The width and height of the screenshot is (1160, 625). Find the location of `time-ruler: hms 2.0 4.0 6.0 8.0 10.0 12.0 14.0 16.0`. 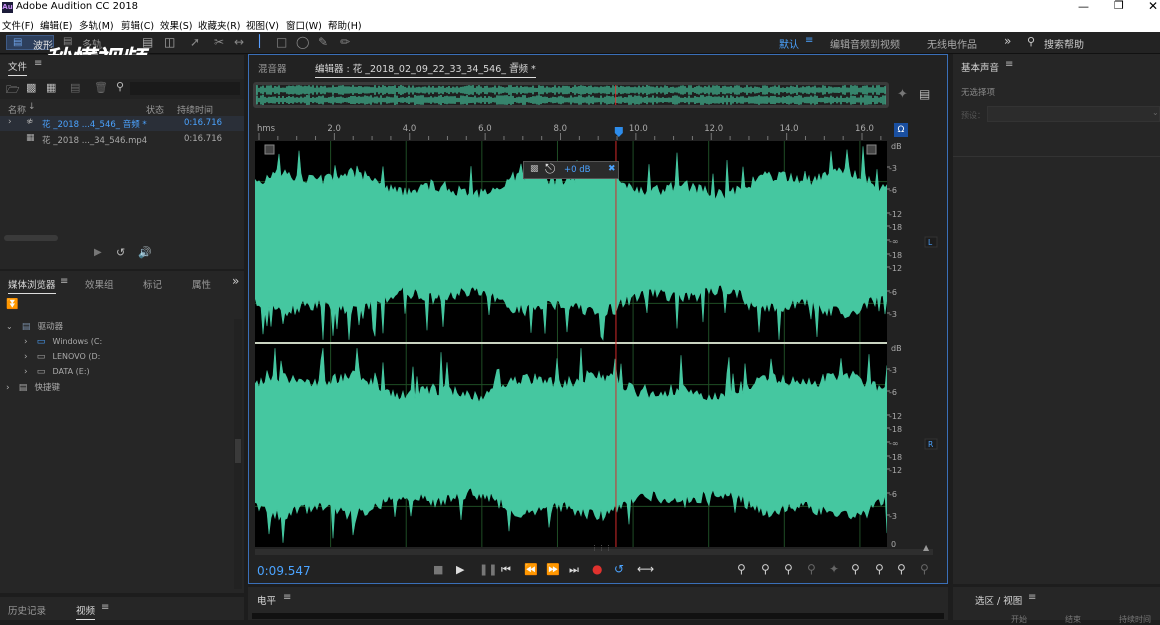

time-ruler: hms 2.0 4.0 6.0 8.0 10.0 12.0 14.0 16.0 is located at coordinates (575, 131).